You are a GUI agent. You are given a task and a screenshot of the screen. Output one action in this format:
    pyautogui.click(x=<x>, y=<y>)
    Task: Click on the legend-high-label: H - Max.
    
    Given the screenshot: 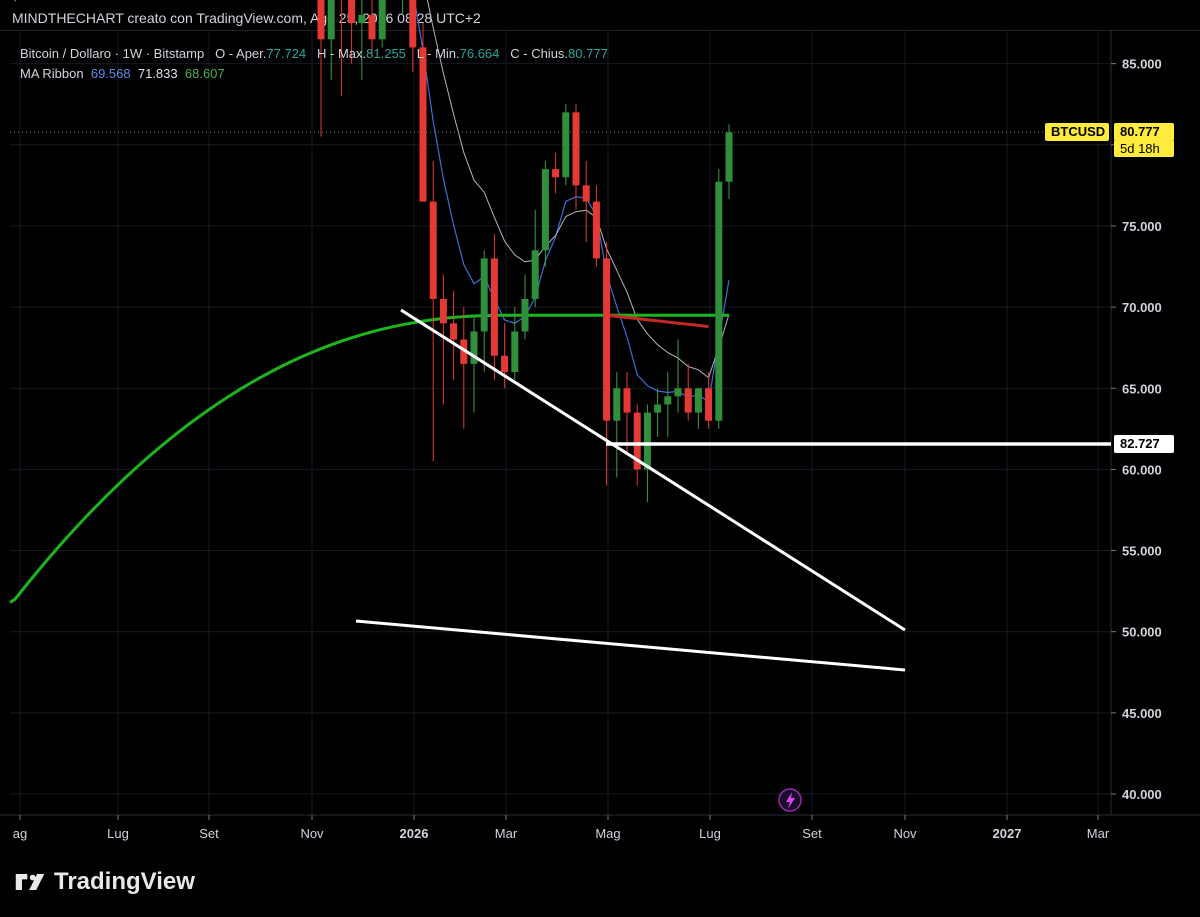 What is the action you would take?
    pyautogui.click(x=342, y=53)
    